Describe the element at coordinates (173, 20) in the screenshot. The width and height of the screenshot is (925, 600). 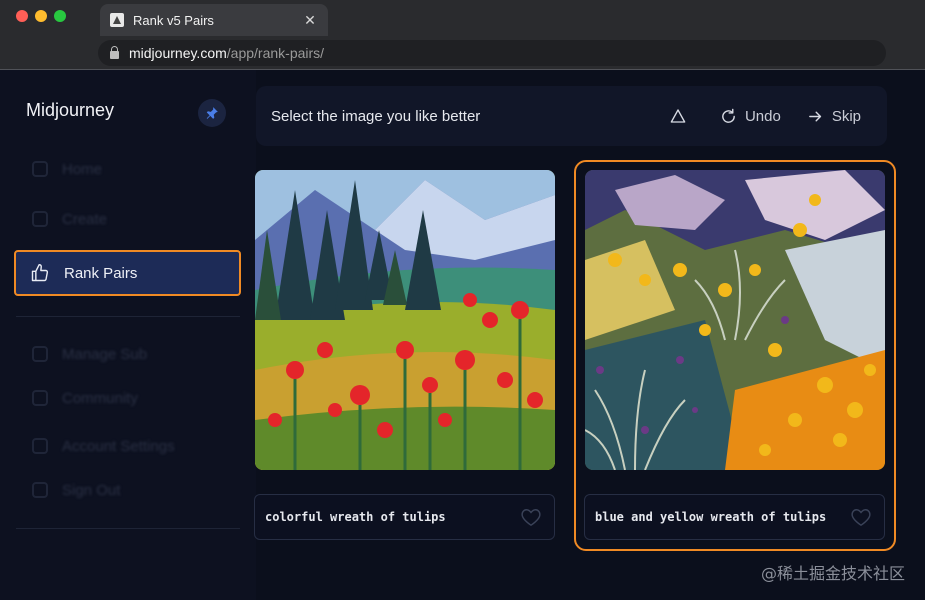
I see `tab-title: Rank v5 Pairs` at that location.